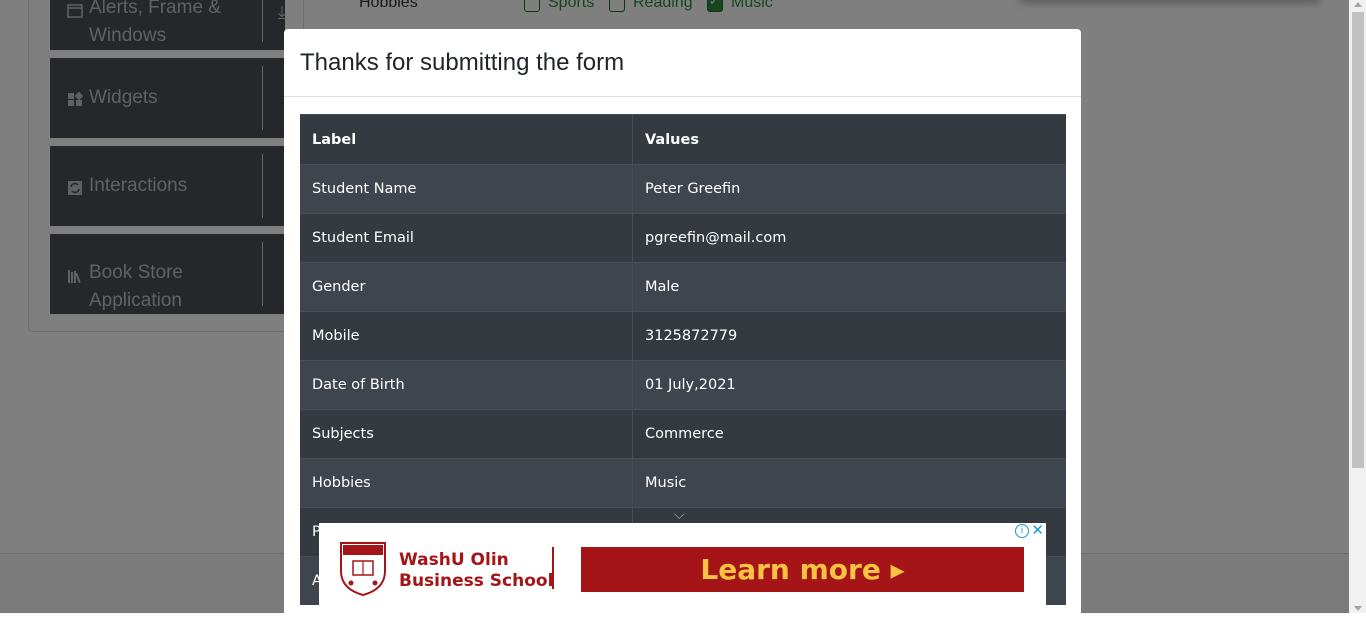 The width and height of the screenshot is (1366, 629). I want to click on learn-more-button: Learn more ▸, so click(802, 569).